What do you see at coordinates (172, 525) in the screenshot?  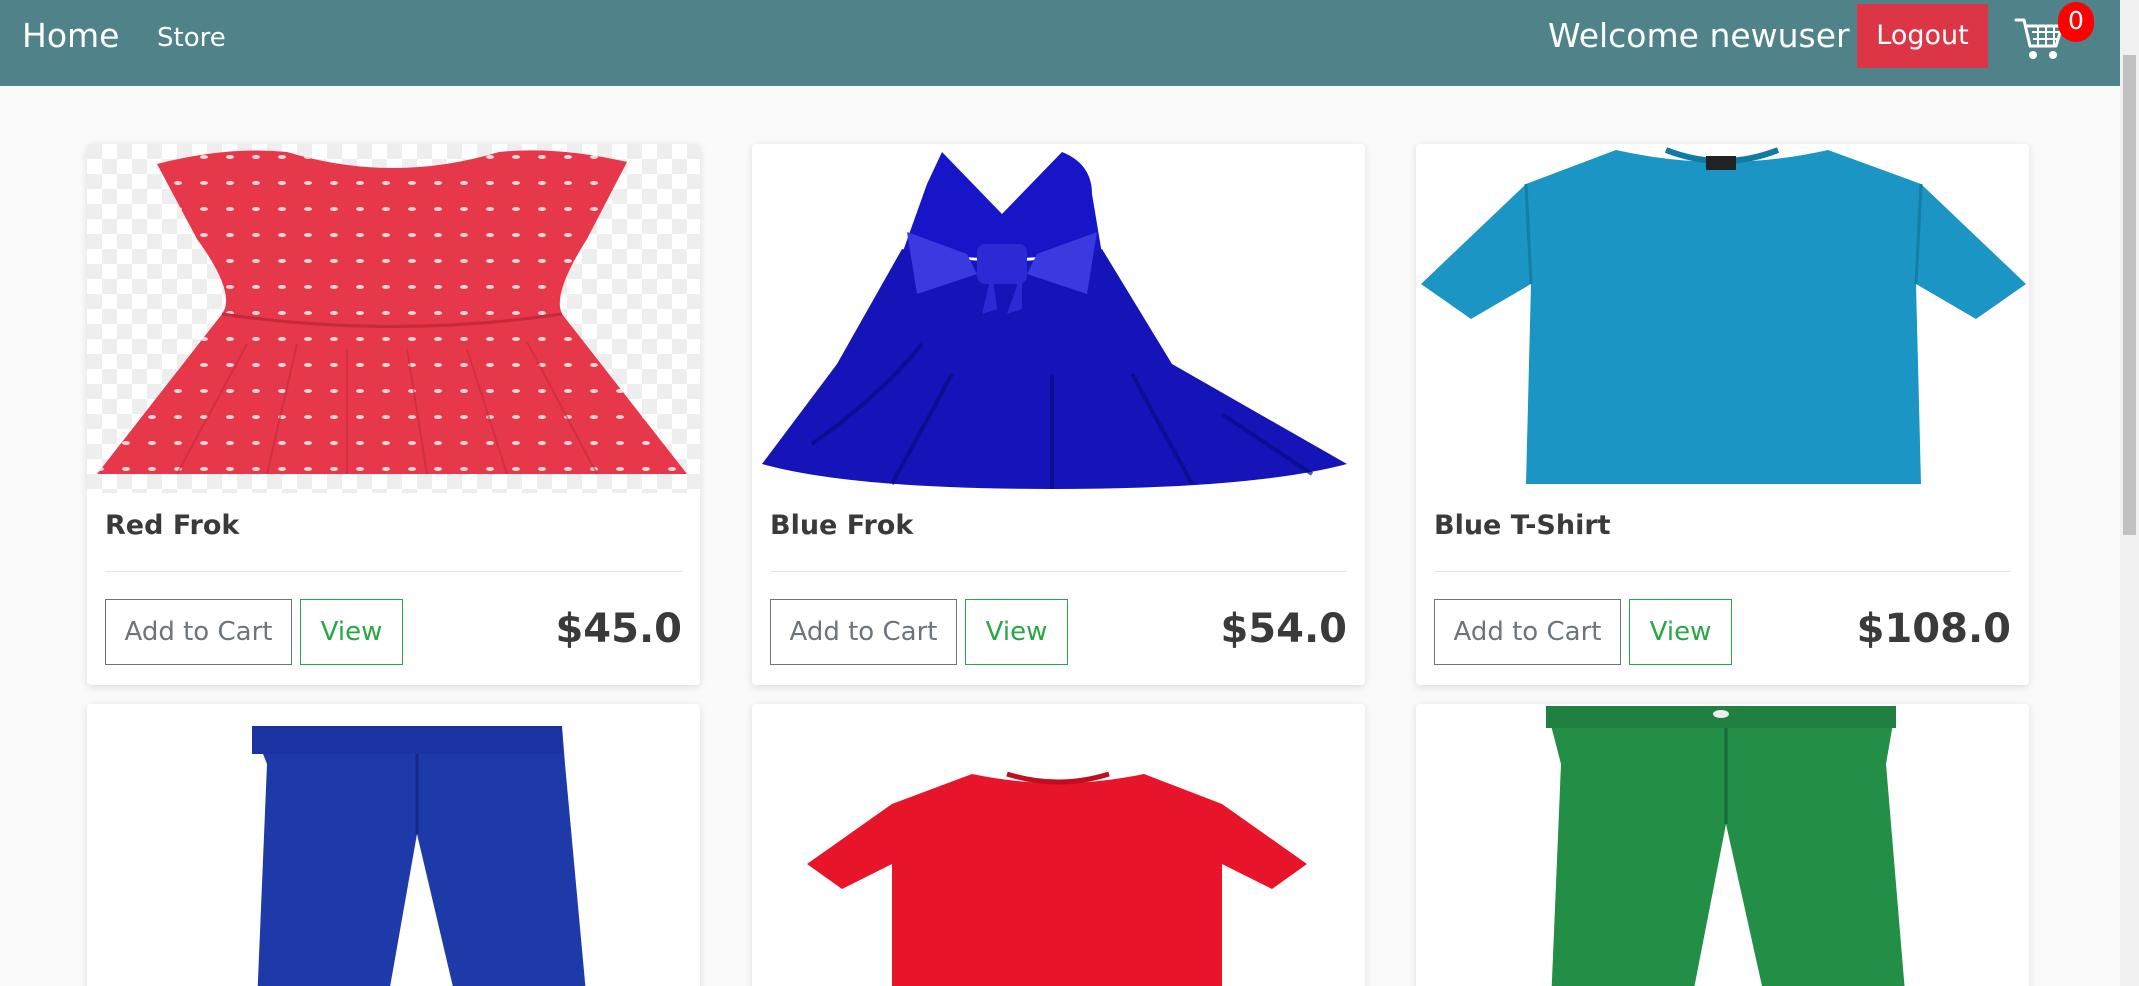 I see `product-name: Red Frok` at bounding box center [172, 525].